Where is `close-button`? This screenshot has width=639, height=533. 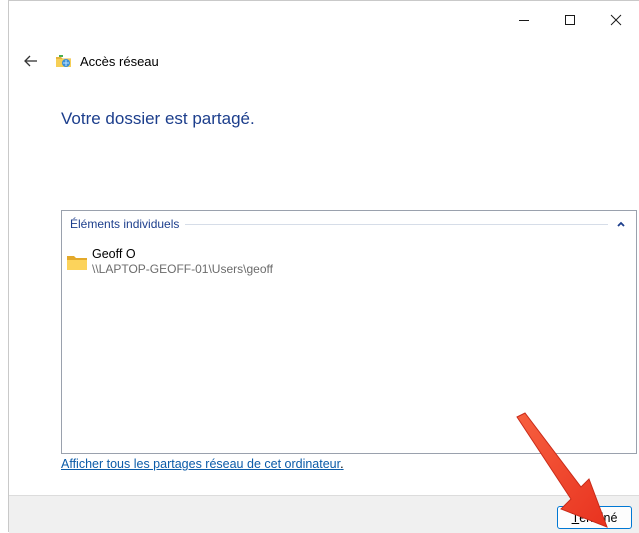
close-button is located at coordinates (616, 20).